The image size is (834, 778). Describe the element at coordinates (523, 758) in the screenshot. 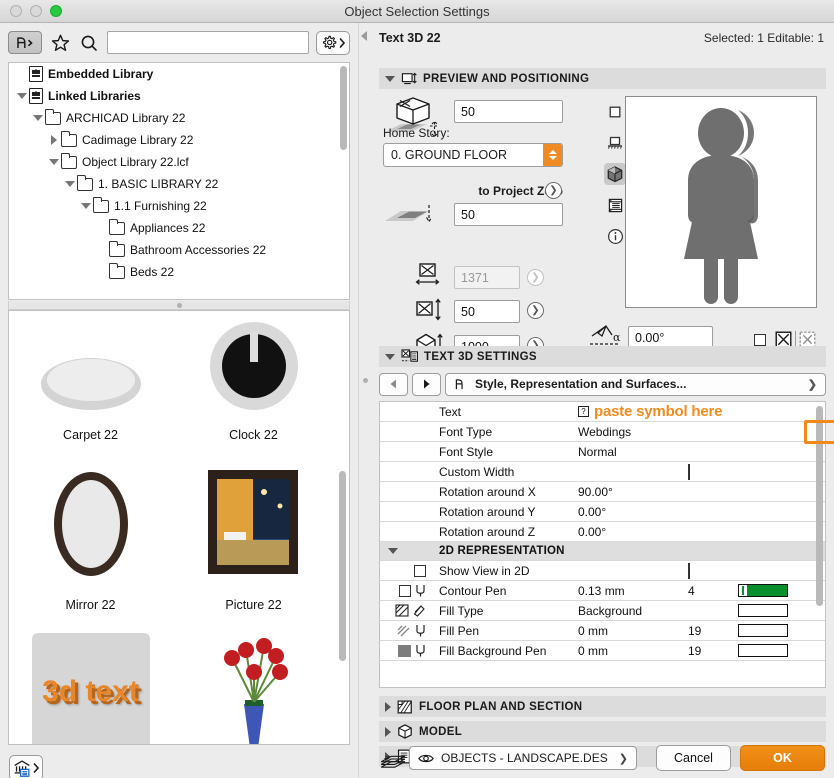

I see `layer-select: OBJECTS - LANDSCAPE.DES ❯` at that location.